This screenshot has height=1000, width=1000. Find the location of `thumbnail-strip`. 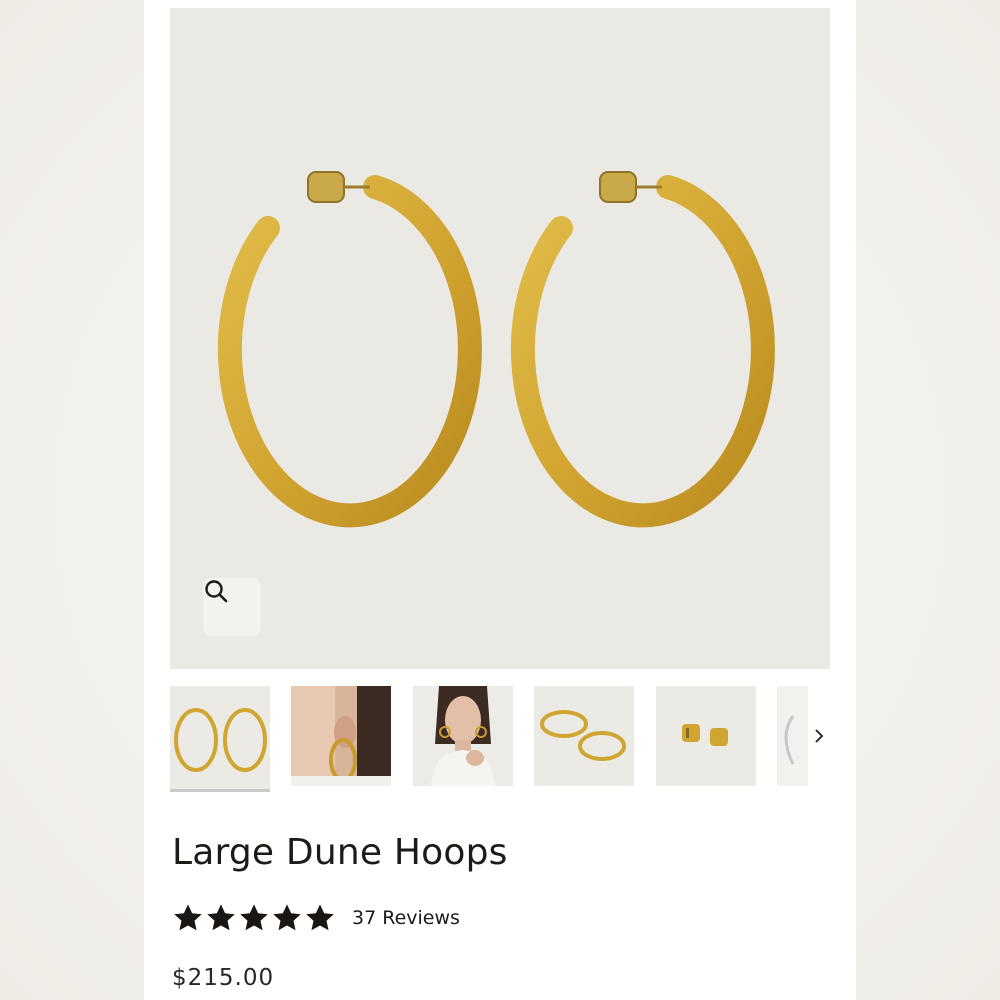

thumbnail-strip is located at coordinates (500, 740).